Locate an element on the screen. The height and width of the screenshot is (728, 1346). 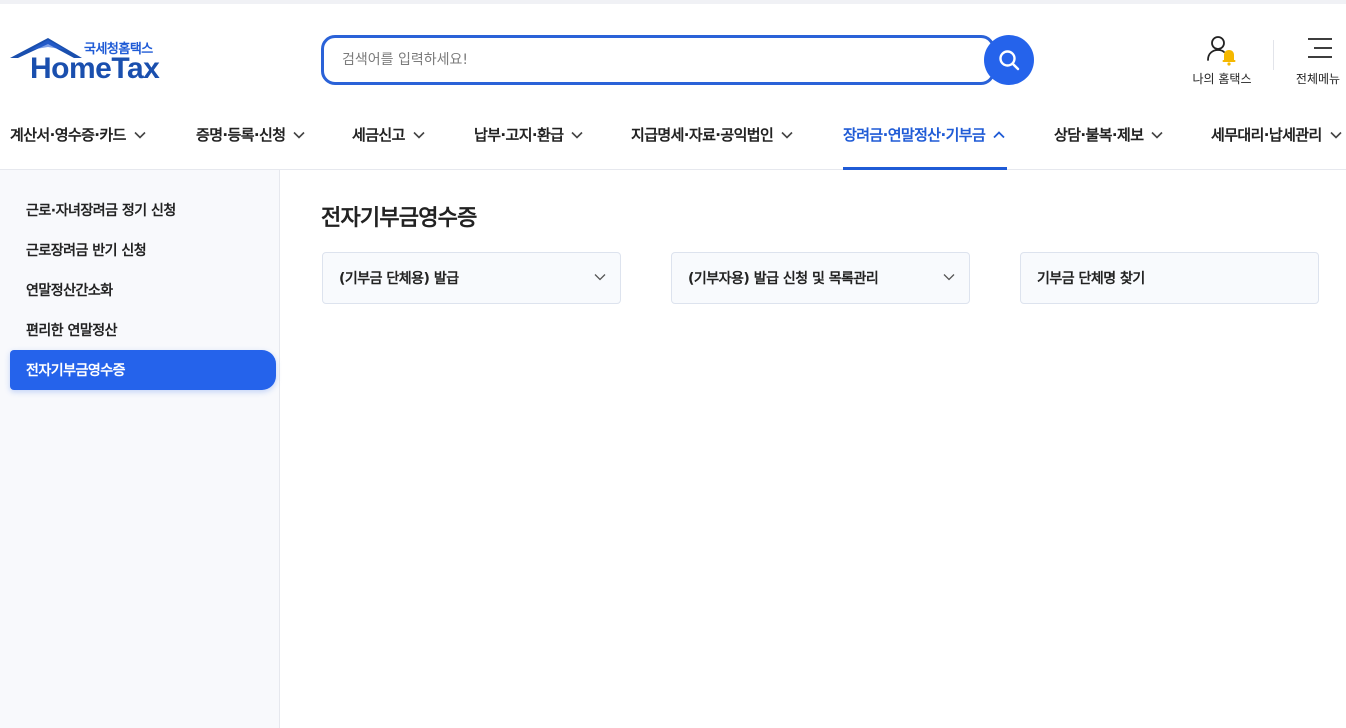
all-menu-button: 전체메뉴 is located at coordinates (1318, 62).